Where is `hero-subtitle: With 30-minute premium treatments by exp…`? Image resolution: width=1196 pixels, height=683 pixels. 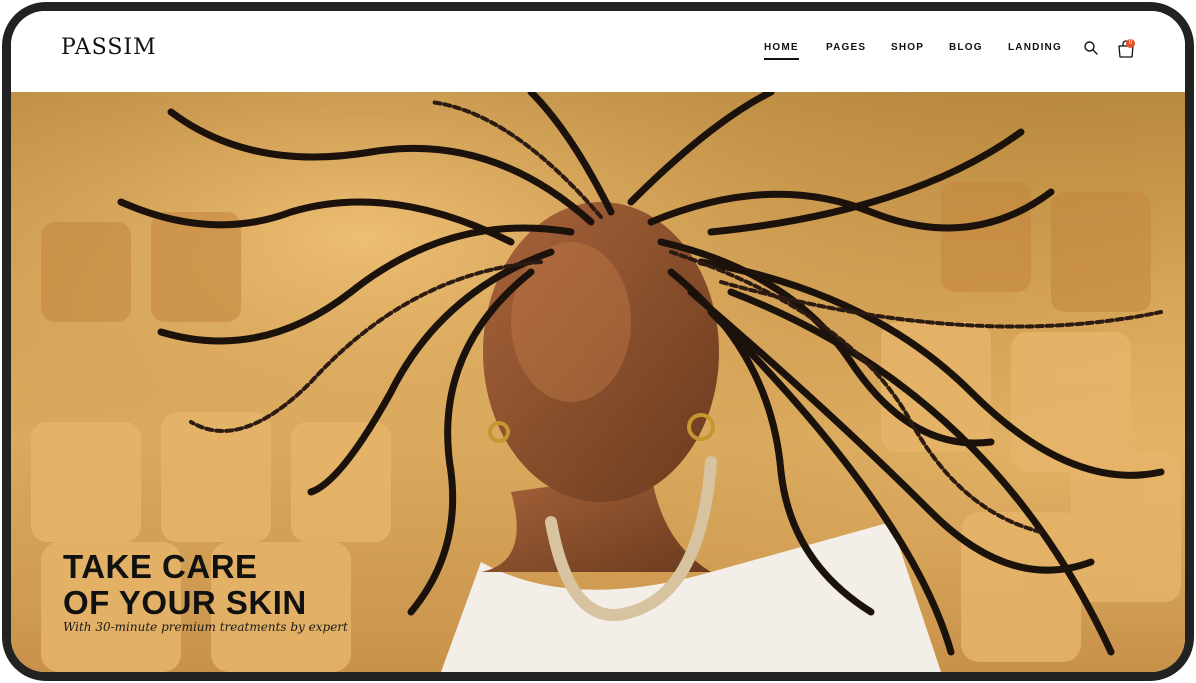
hero-subtitle: With 30-minute premium treatments by exp… is located at coordinates (205, 627).